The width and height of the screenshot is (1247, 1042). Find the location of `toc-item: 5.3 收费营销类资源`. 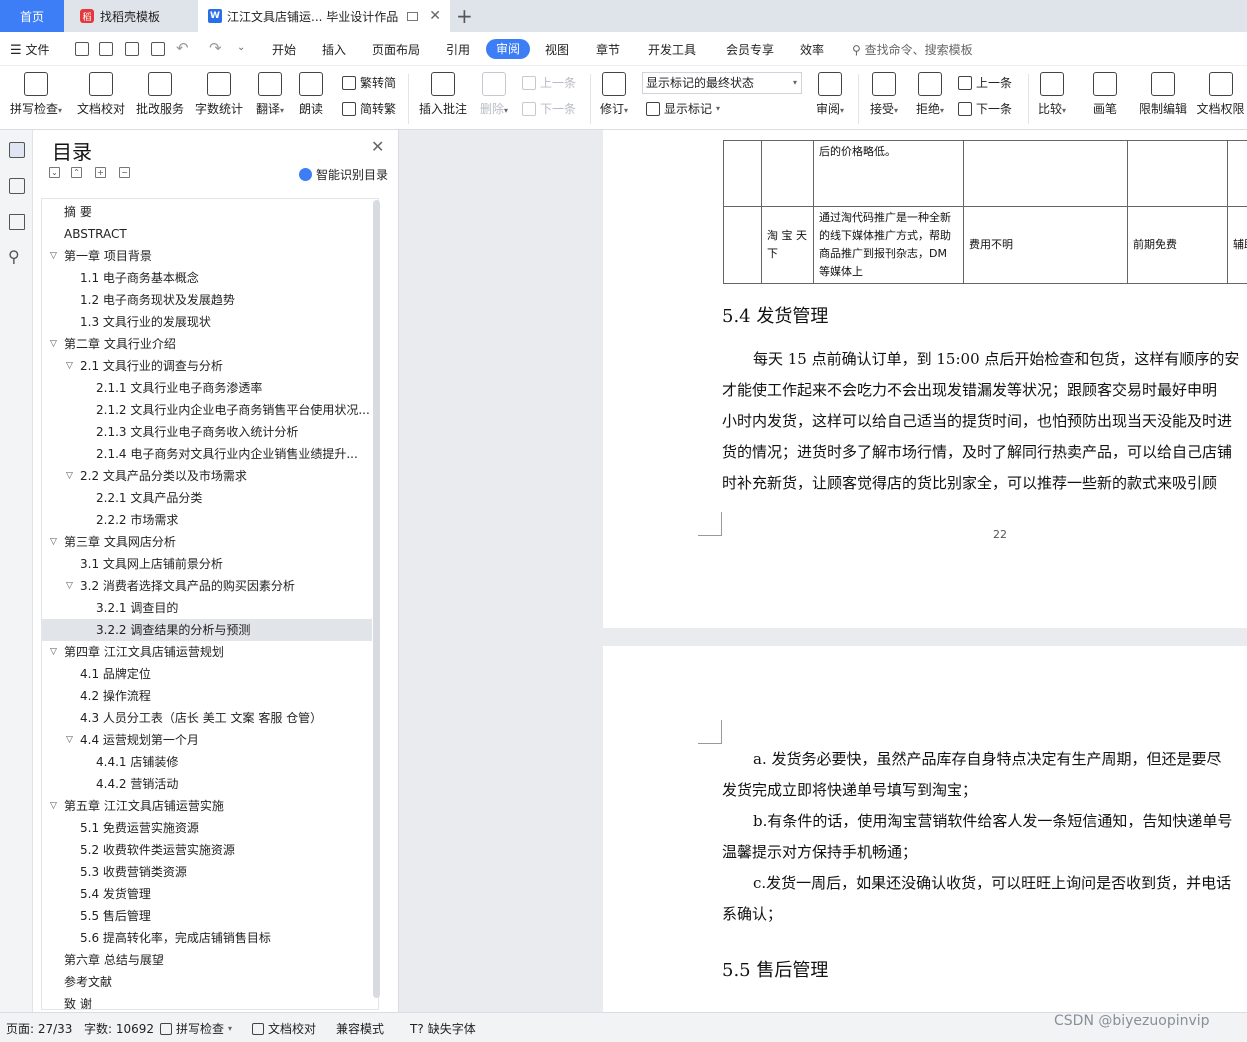

toc-item: 5.3 收费营销类资源 is located at coordinates (207, 872).